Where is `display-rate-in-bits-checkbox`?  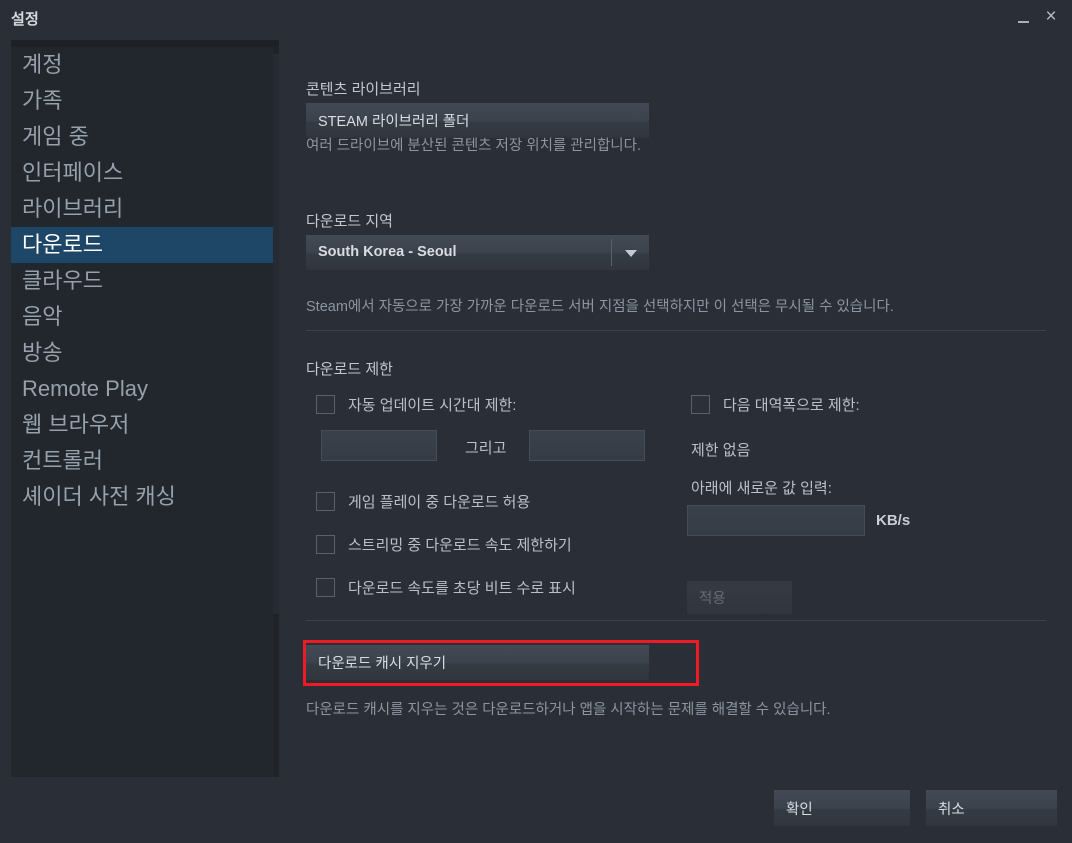 display-rate-in-bits-checkbox is located at coordinates (325, 587).